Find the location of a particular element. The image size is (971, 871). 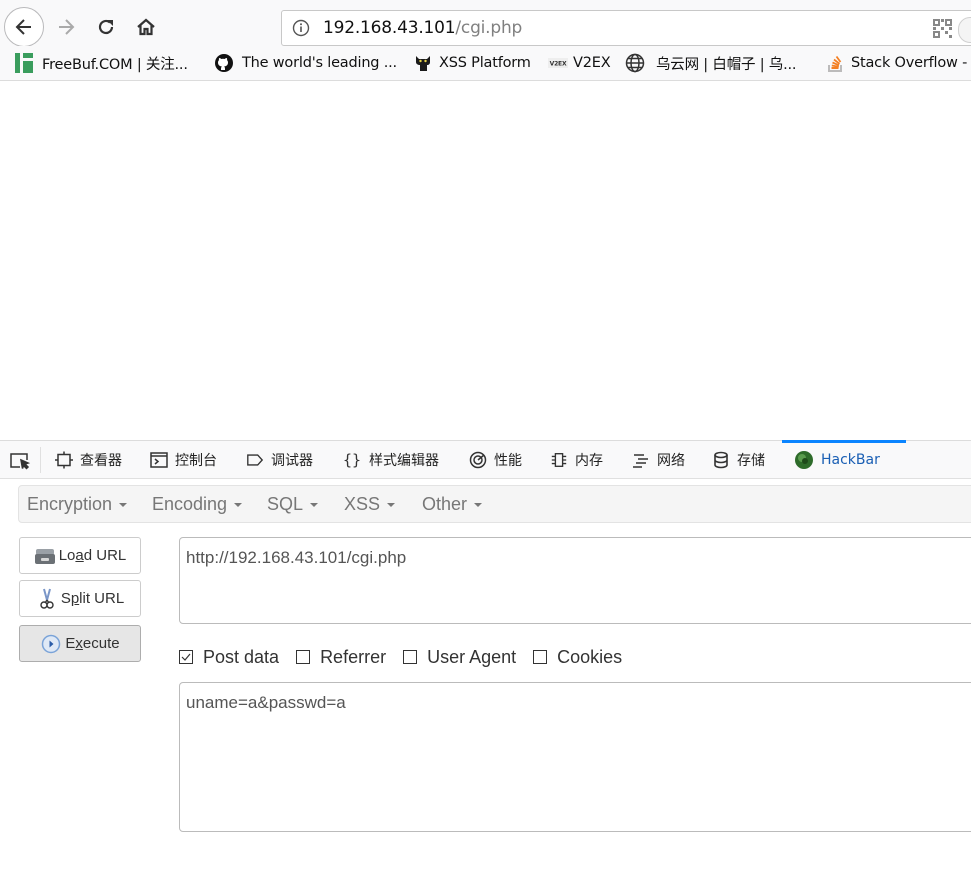

request-options: Post data Referrer User Agent Cookies is located at coordinates (409, 657).